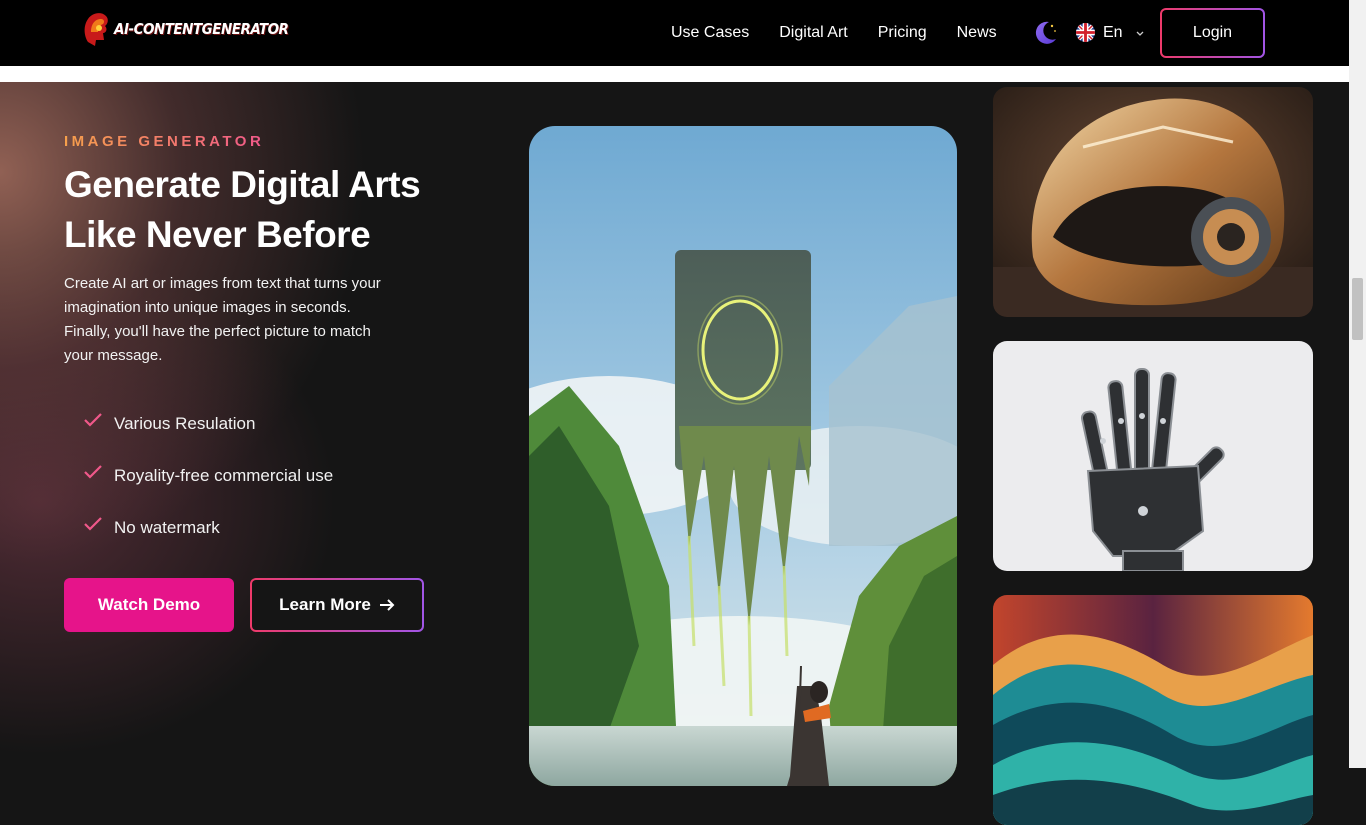 The width and height of the screenshot is (1366, 825). Describe the element at coordinates (1113, 32) in the screenshot. I see `language-label: En` at that location.